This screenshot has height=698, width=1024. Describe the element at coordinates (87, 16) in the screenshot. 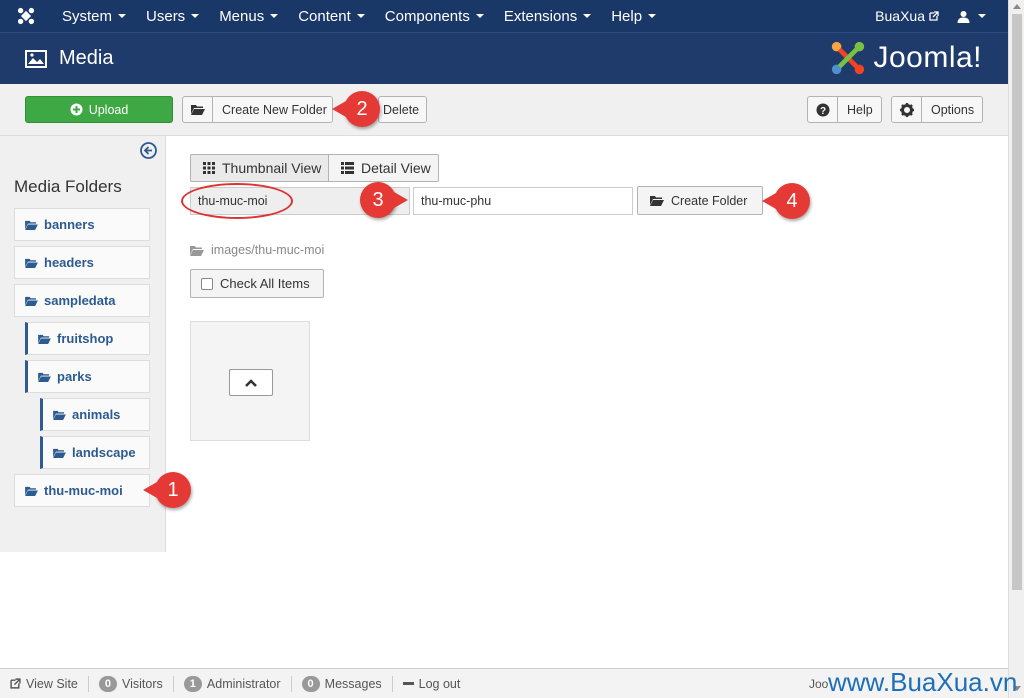

I see `menu-label: System` at that location.